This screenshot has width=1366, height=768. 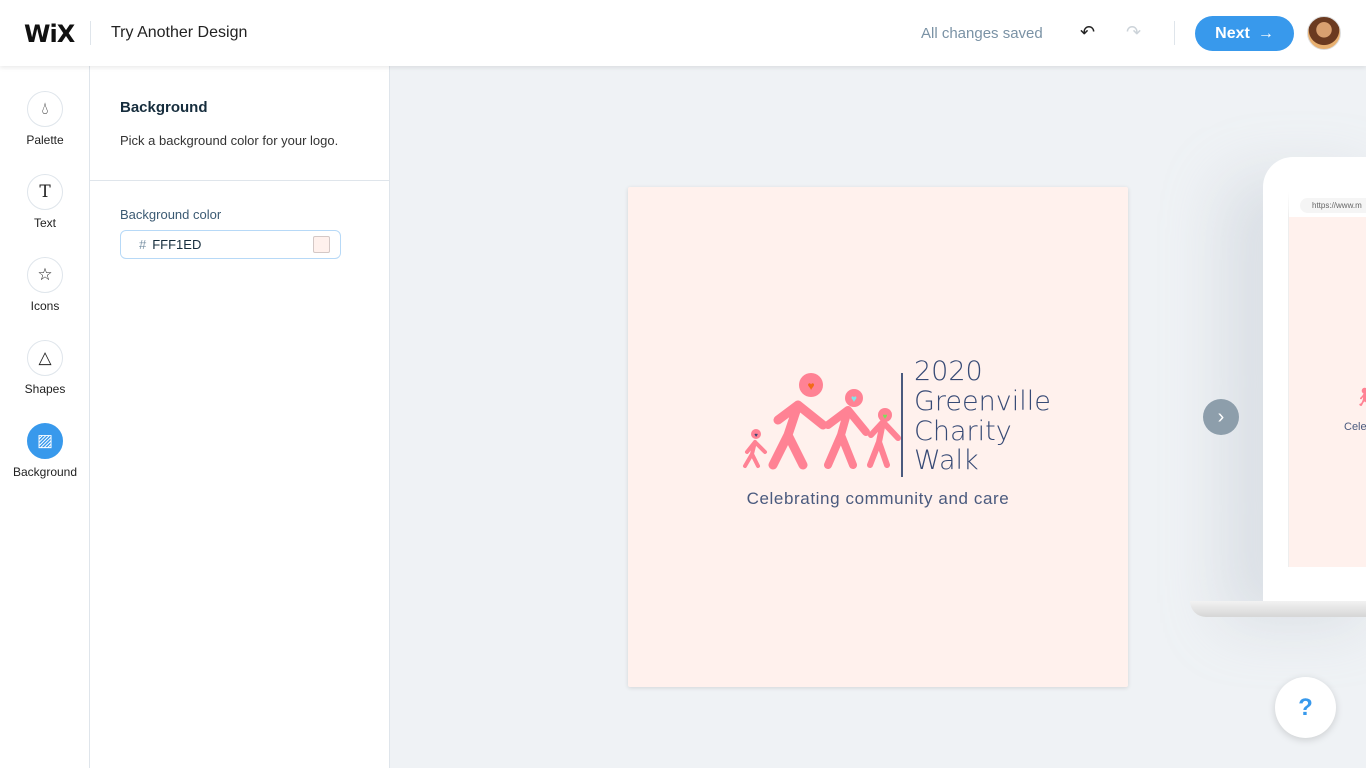 I want to click on background-color-input: # FFF1ED, so click(x=230, y=244).